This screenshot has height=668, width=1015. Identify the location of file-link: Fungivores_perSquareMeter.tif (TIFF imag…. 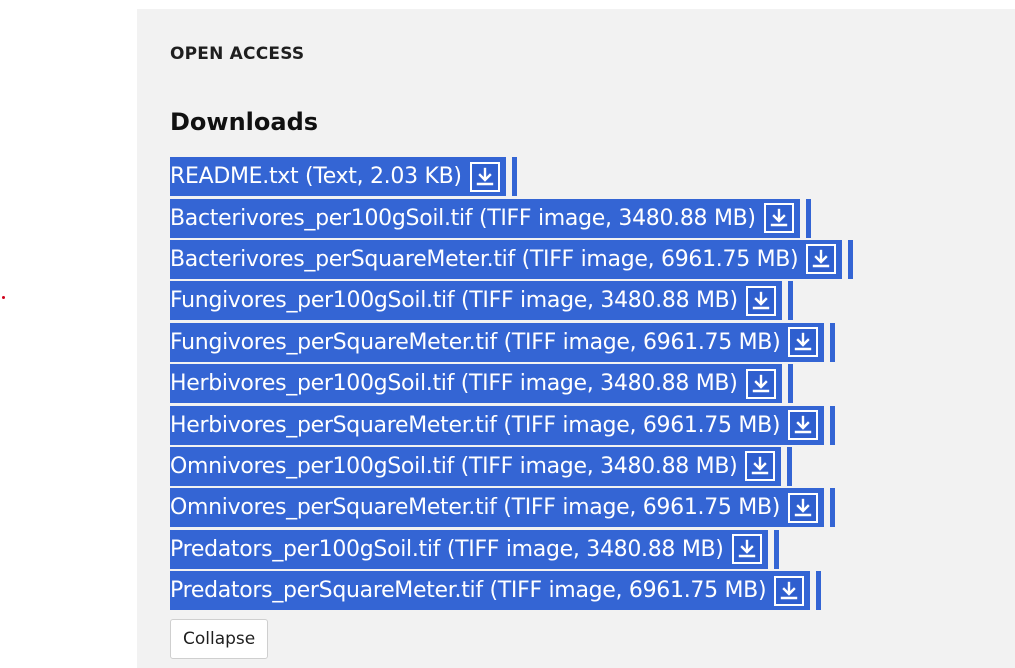
(475, 342).